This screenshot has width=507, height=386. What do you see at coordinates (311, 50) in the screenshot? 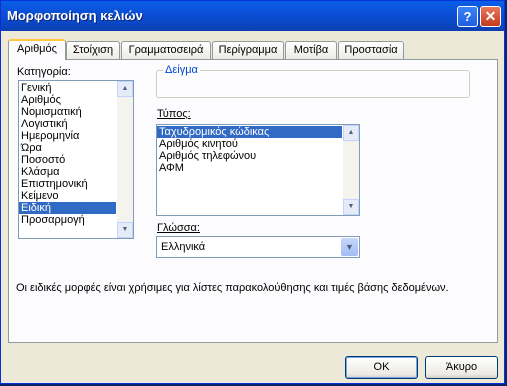
I see `tab-patterns: Μοτίβα` at bounding box center [311, 50].